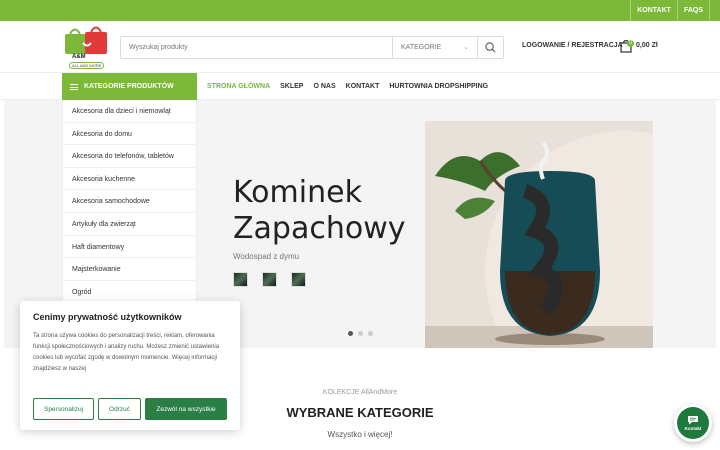 This screenshot has width=720, height=450. I want to click on customize-button: Spersonalizuj, so click(63, 409).